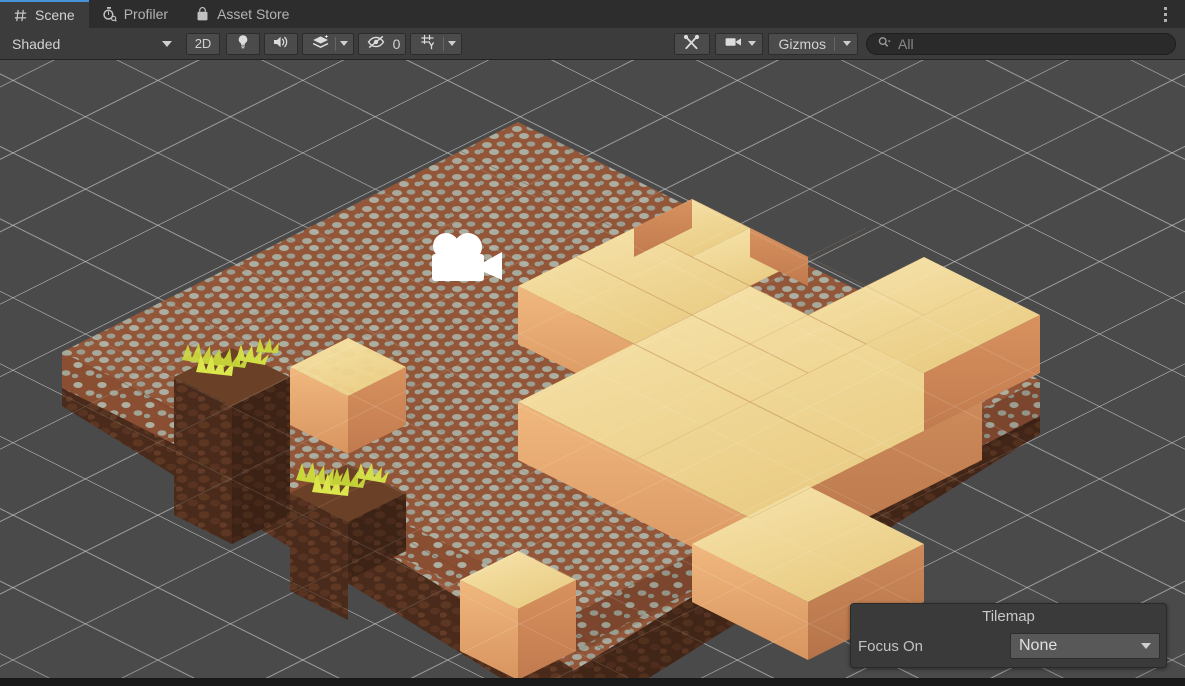 The height and width of the screenshot is (686, 1185). I want to click on tab-label: Scene, so click(55, 15).